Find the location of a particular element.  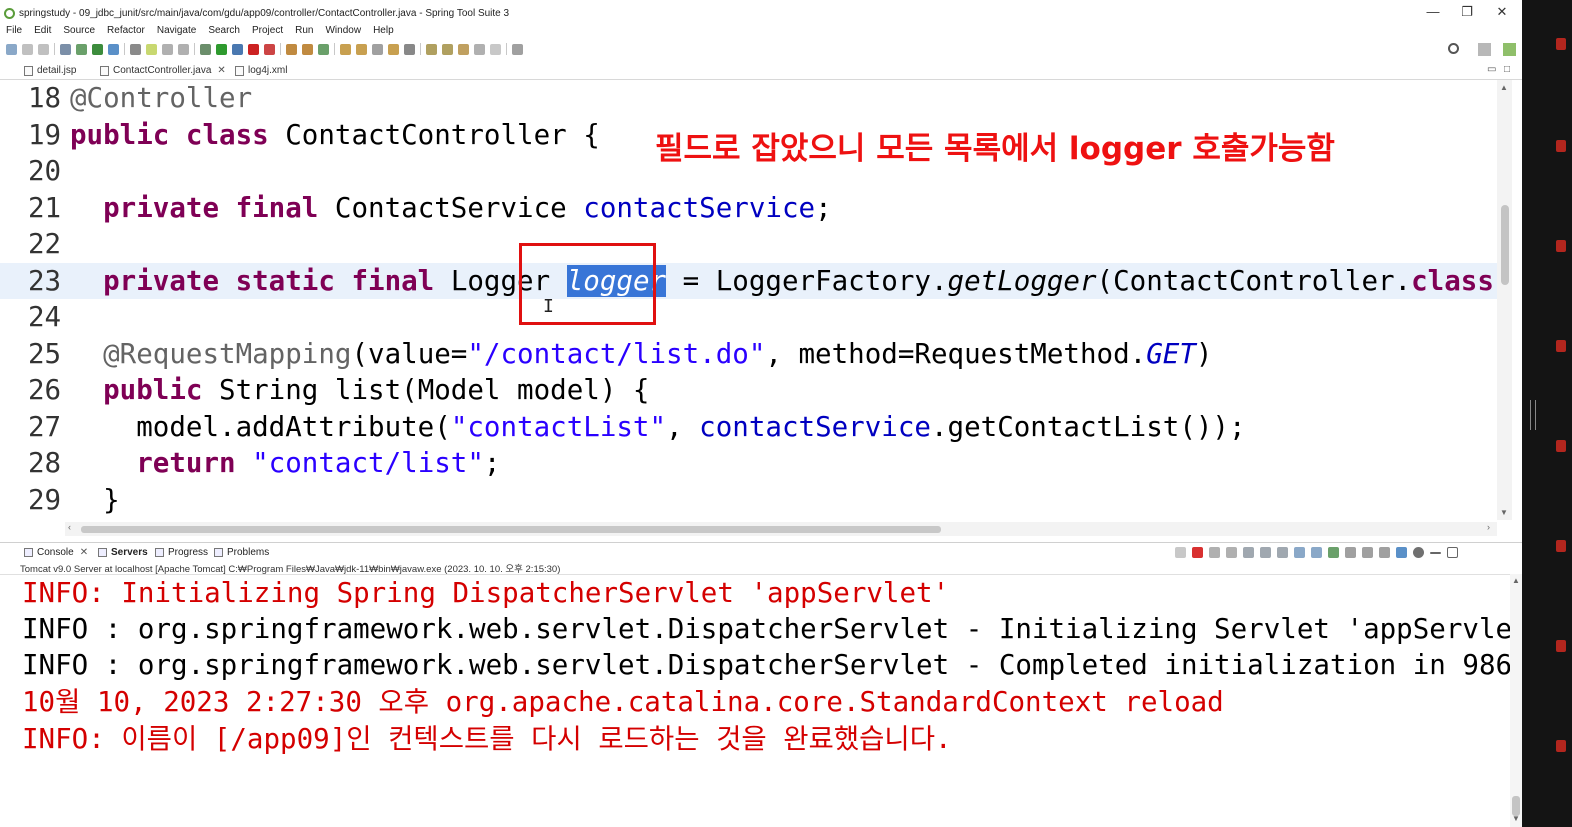

clear-console-icon is located at coordinates (1248, 552).